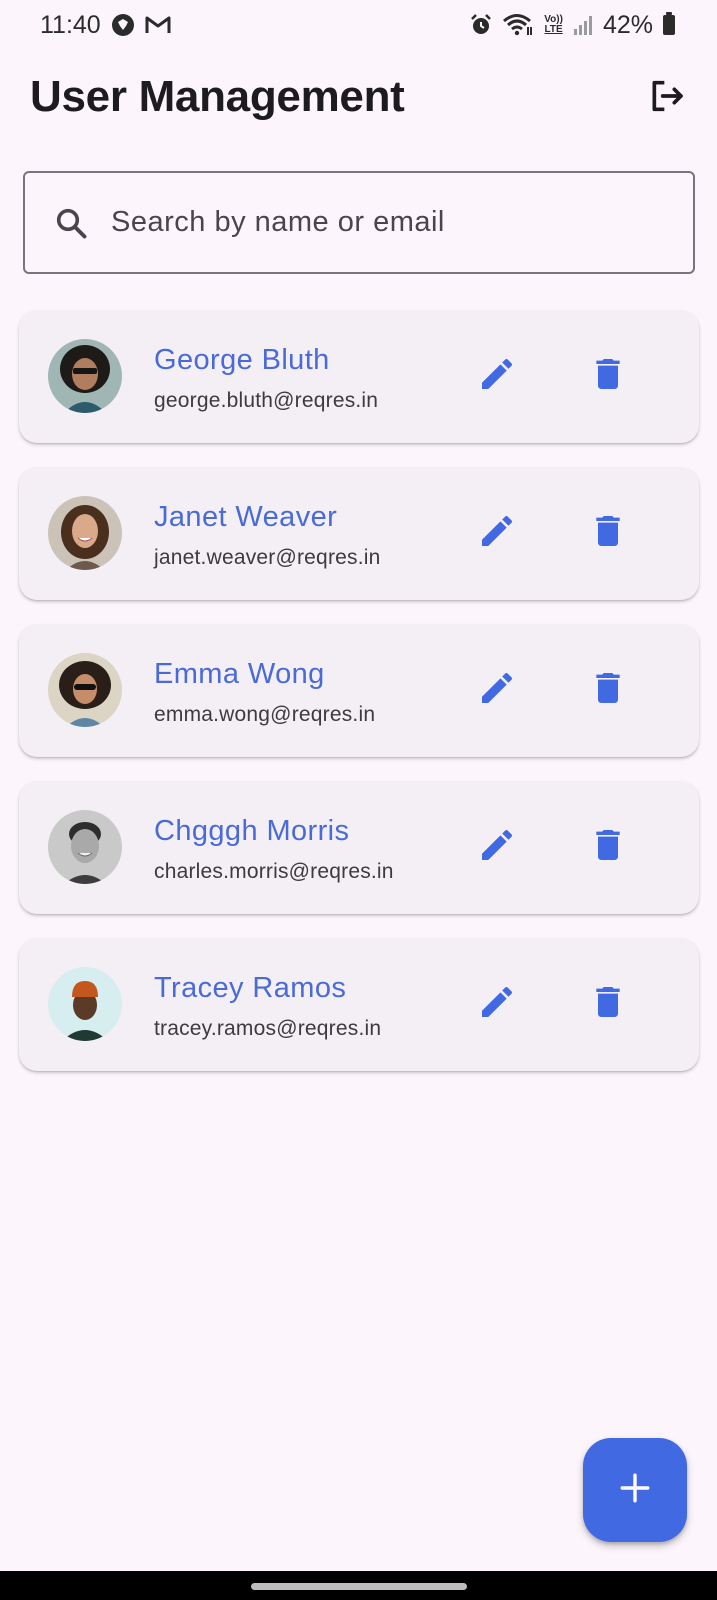 This screenshot has height=1600, width=717. Describe the element at coordinates (518, 25) in the screenshot. I see `wifi-icon` at that location.